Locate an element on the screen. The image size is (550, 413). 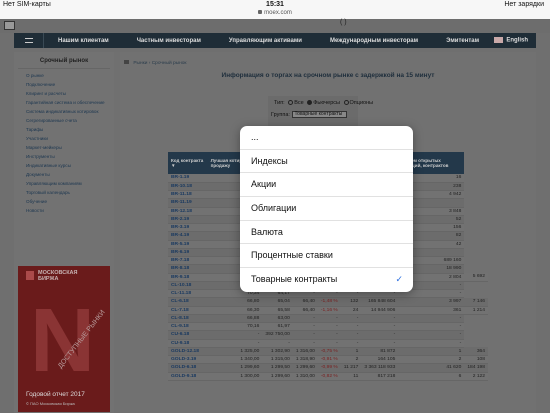
sidebar-item: Клиринг и расчеты is located at coordinates (70, 93).